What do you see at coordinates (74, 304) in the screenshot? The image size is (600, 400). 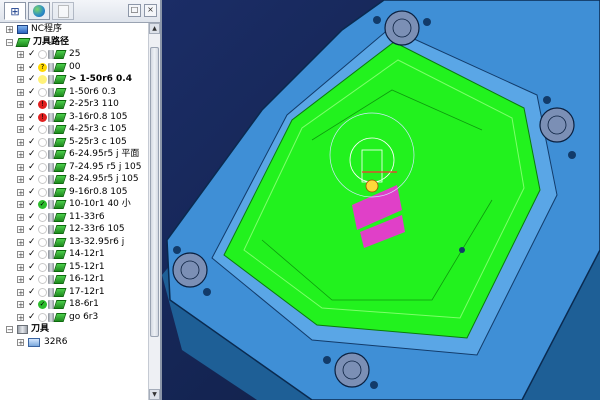 I see `tree-toolpath-item: + ✓ ✓ 18-6r1` at bounding box center [74, 304].